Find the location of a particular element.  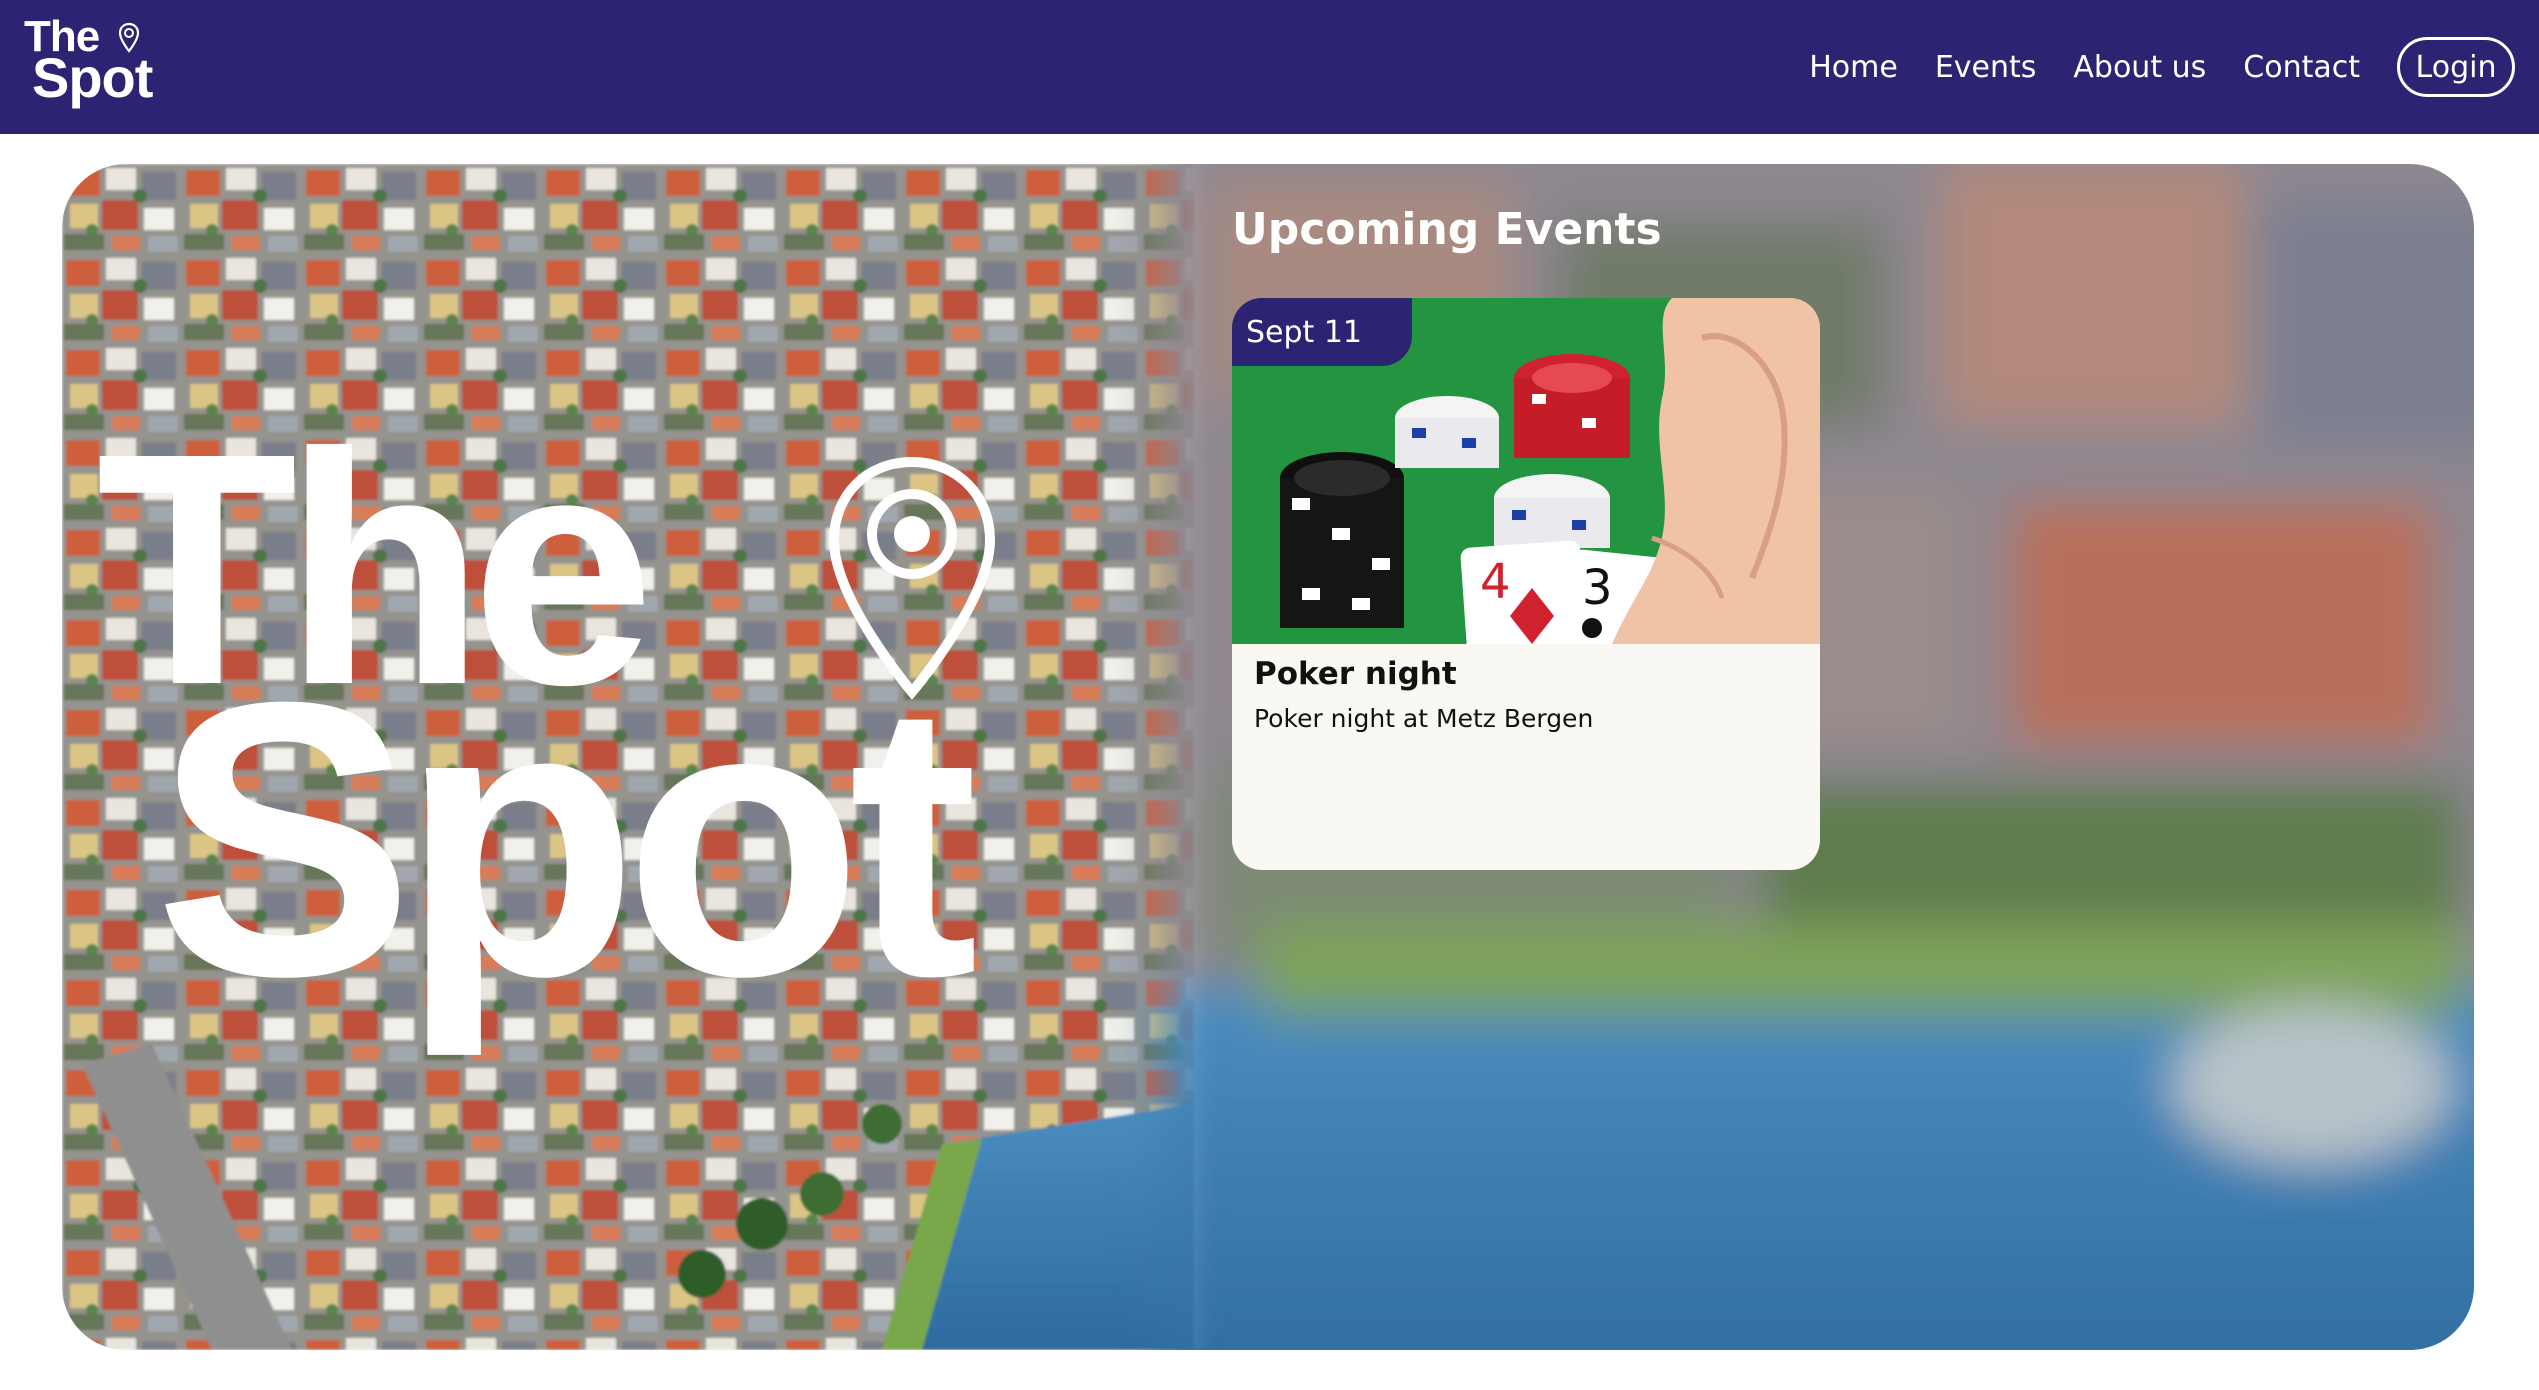

site-logo: The Spot is located at coordinates (99, 62).